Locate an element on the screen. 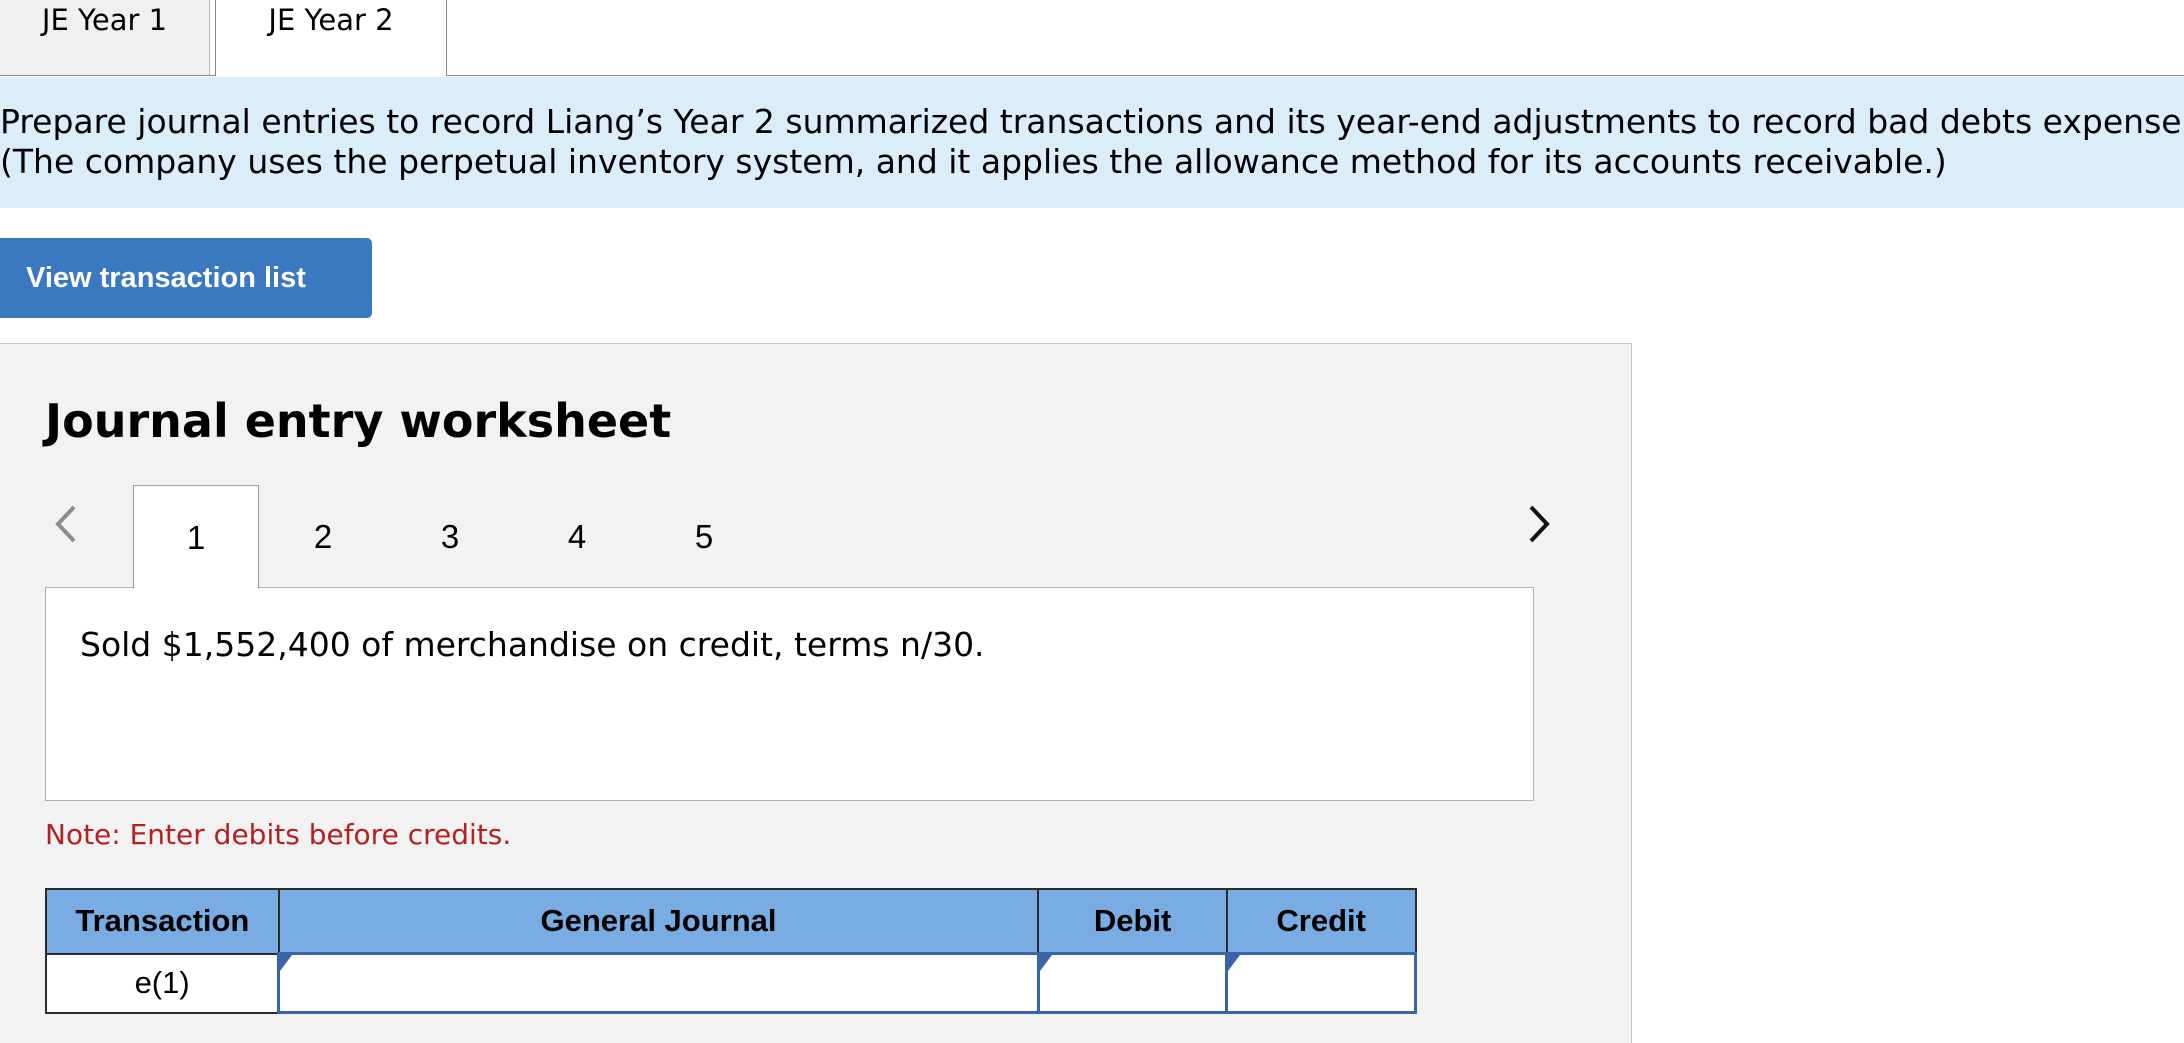 The height and width of the screenshot is (1043, 2184). worksheet-title: Journal entry worksheet is located at coordinates (358, 421).